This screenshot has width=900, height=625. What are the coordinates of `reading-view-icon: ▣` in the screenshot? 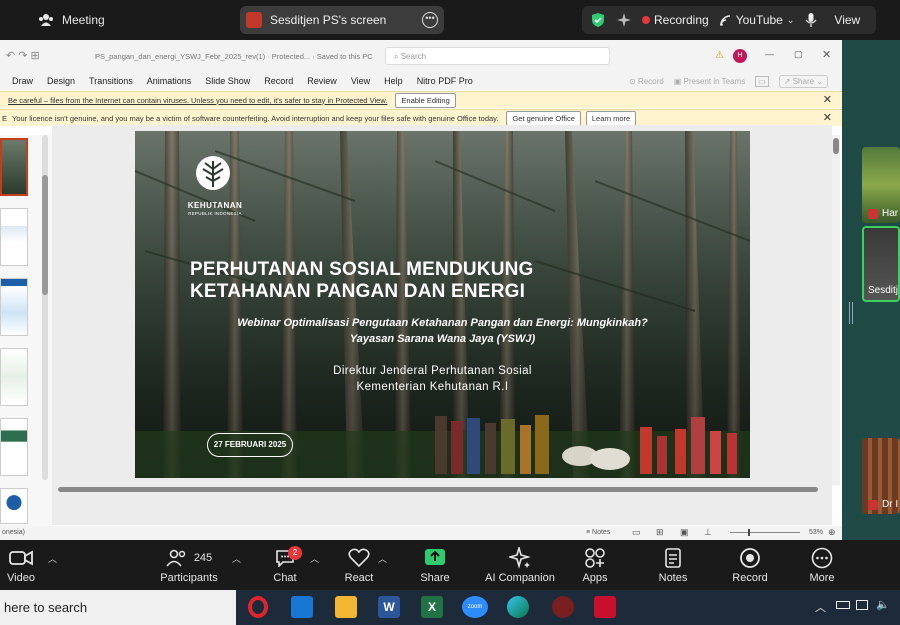 It's located at (684, 532).